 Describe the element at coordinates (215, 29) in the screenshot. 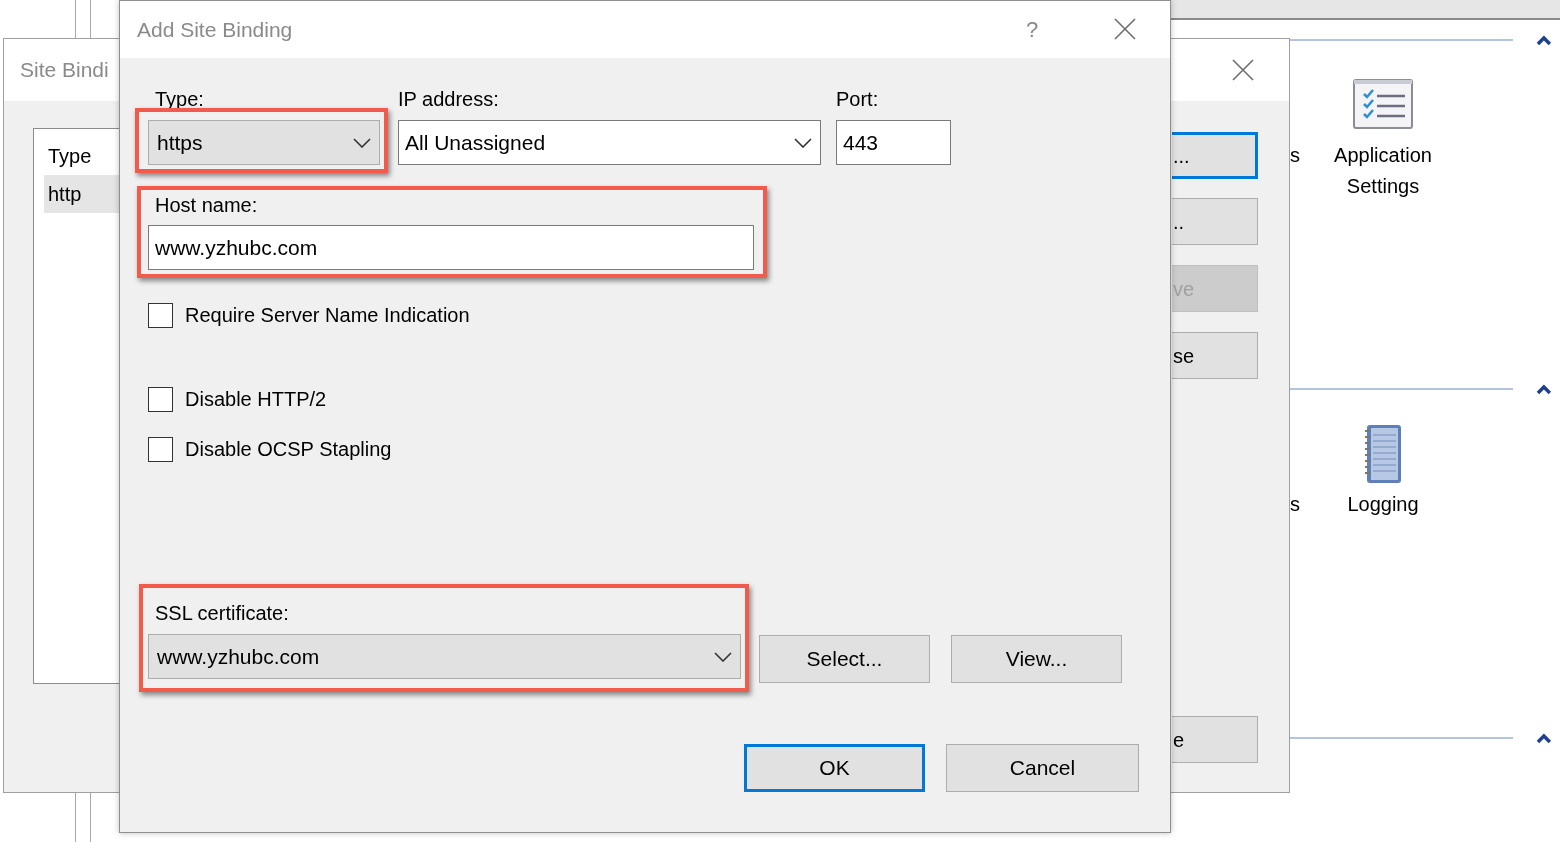

I see `dialog-title: Add Site Binding` at that location.